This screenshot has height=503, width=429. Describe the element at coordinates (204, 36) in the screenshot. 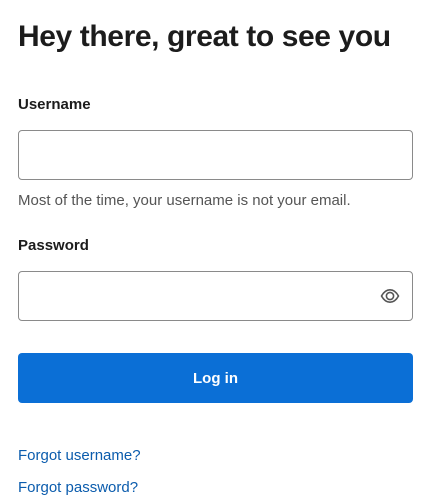

I see `page-title: Hey there, great to see you` at that location.